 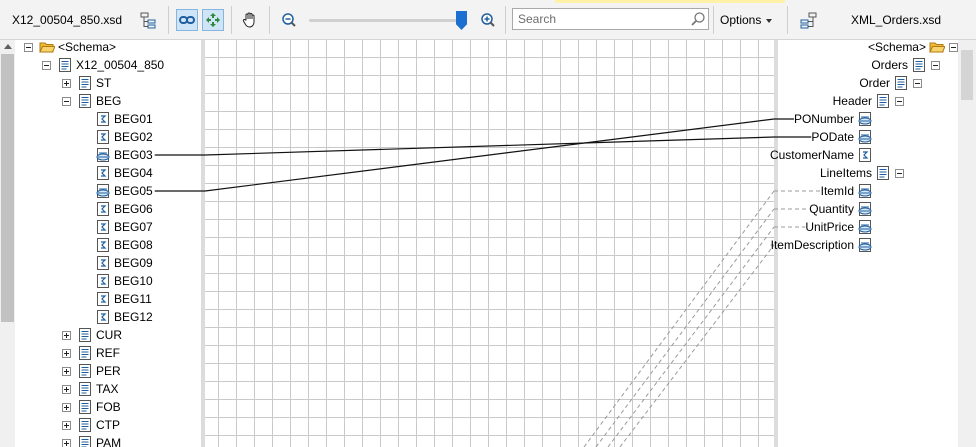 I want to click on tree-node-label: CTP, so click(x=108, y=425).